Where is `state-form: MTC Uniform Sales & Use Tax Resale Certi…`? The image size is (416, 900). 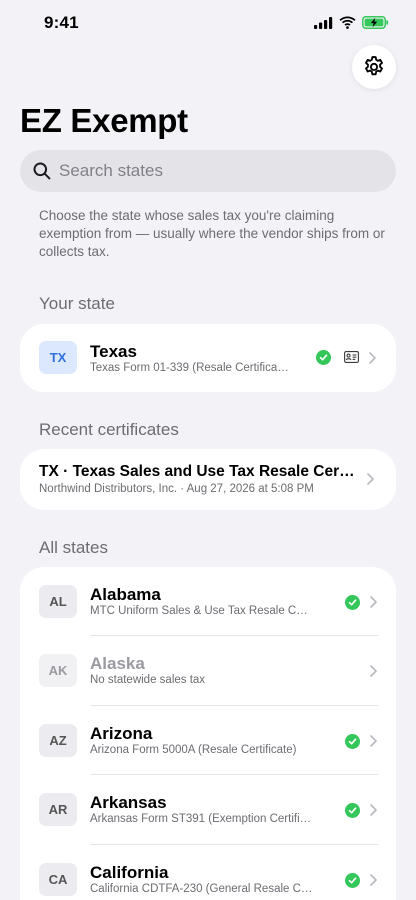 state-form: MTC Uniform Sales & Use Tax Resale Certi… is located at coordinates (202, 611).